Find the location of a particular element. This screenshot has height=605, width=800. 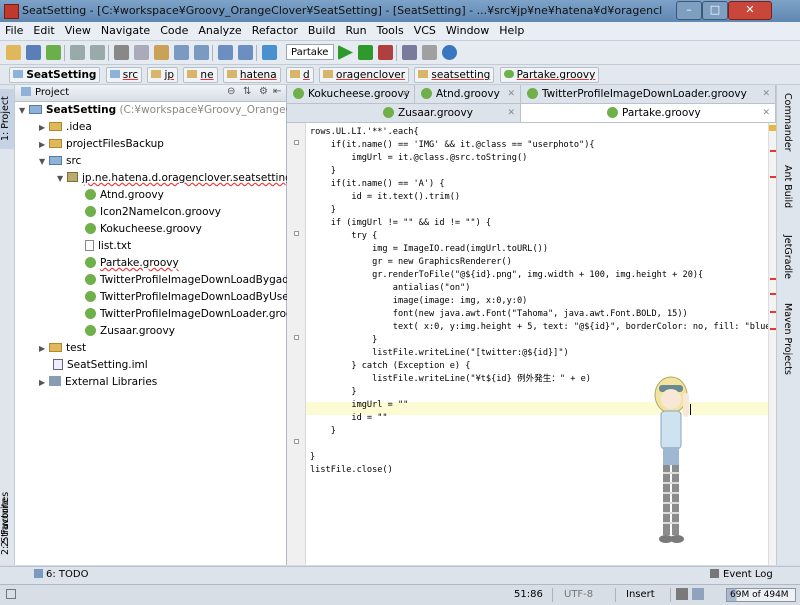

menu-vcs: VCS is located at coordinates (425, 29).